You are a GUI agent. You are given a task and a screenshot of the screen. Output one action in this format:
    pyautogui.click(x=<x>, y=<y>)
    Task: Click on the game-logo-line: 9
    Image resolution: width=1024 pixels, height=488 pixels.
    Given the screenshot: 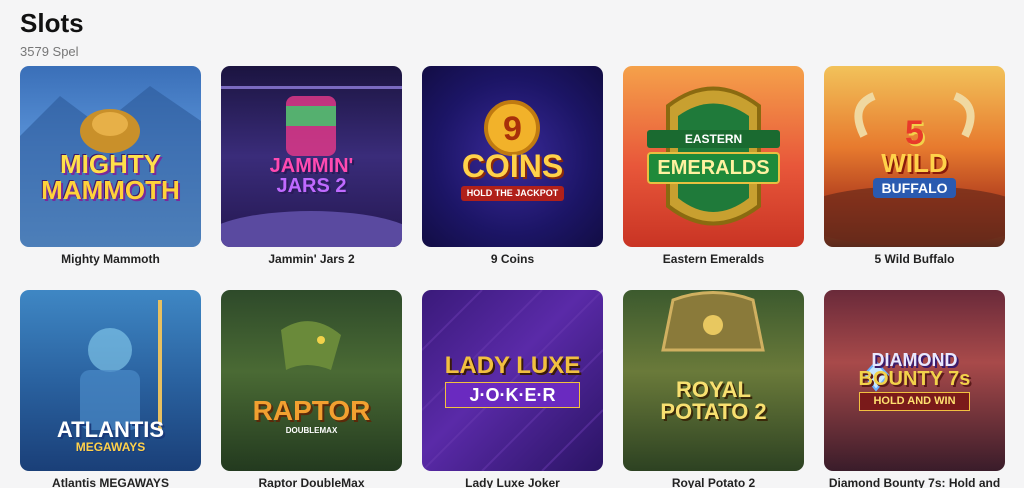 What is the action you would take?
    pyautogui.click(x=512, y=129)
    